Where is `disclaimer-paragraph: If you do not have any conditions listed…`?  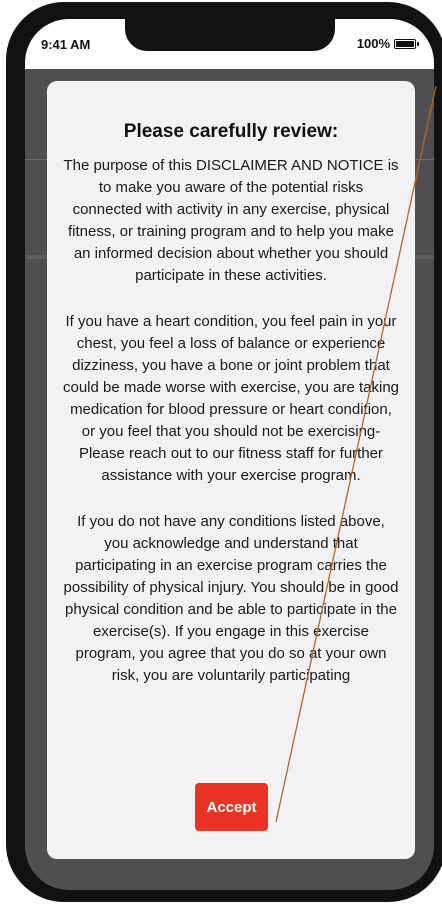 disclaimer-paragraph: If you do not have any conditions listed… is located at coordinates (231, 598).